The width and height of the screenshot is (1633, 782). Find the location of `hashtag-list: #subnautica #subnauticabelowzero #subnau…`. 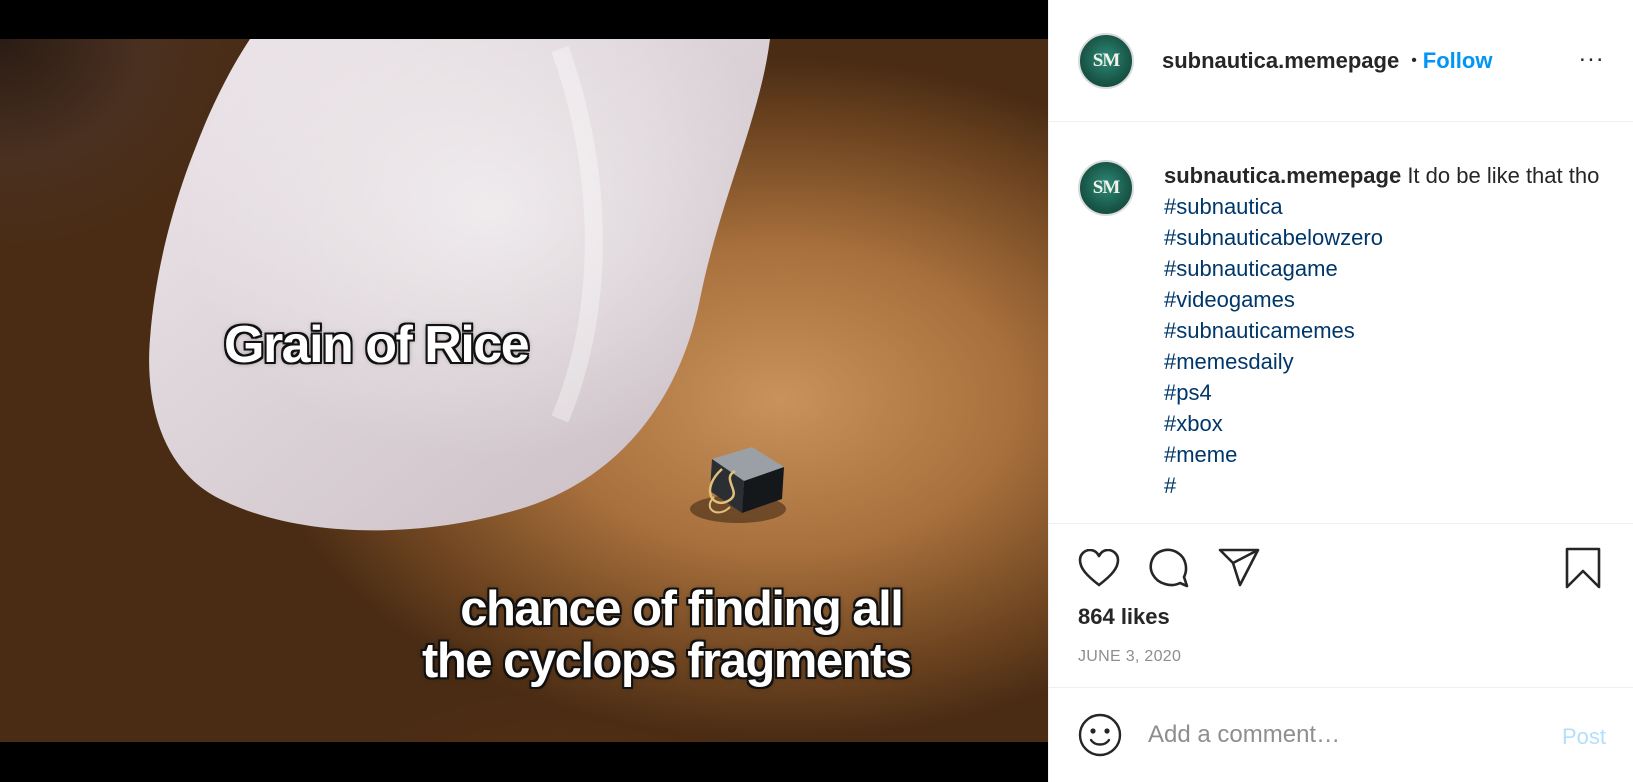

hashtag-list: #subnautica #subnauticabelowzero #subnau… is located at coordinates (1381, 346).